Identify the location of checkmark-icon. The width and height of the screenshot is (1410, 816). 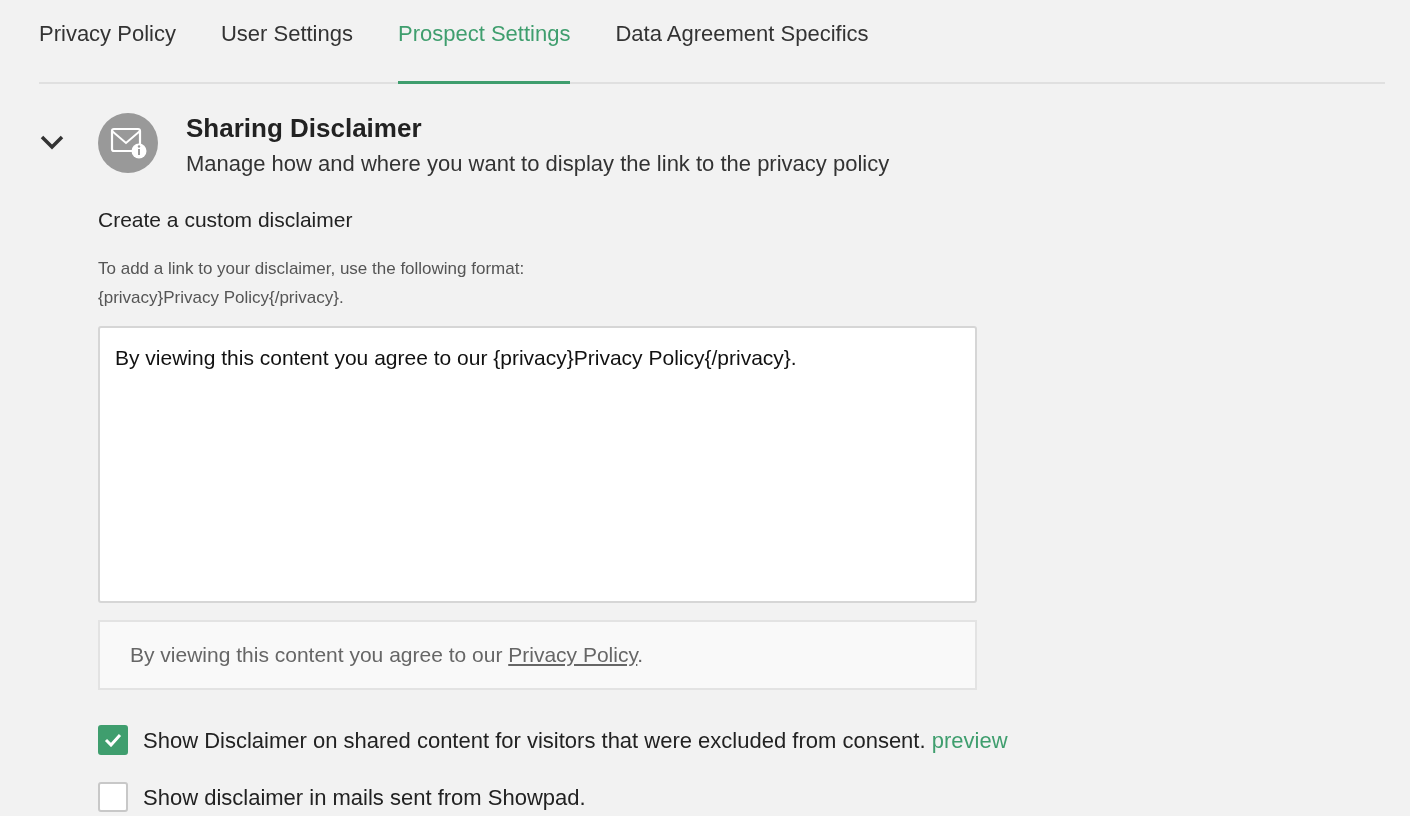
(113, 740).